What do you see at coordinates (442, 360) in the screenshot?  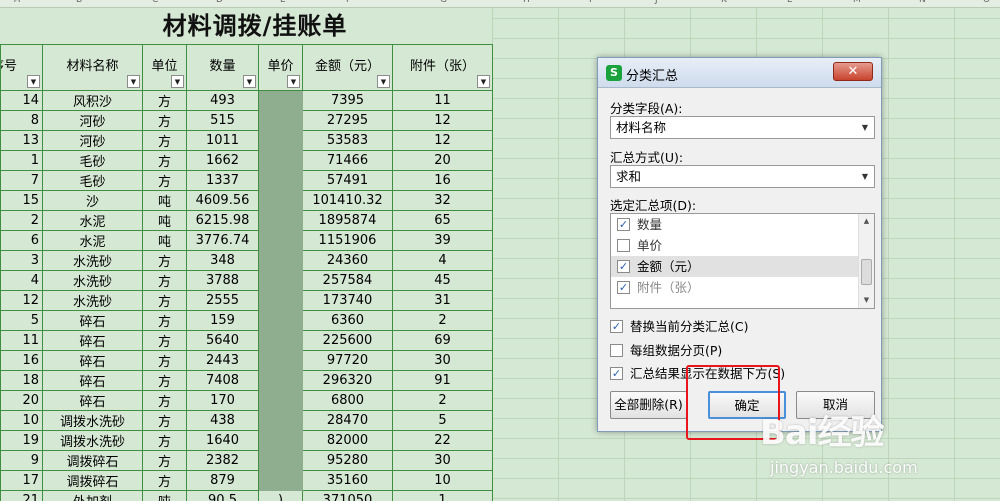 I see `cell-attachments: 30` at bounding box center [442, 360].